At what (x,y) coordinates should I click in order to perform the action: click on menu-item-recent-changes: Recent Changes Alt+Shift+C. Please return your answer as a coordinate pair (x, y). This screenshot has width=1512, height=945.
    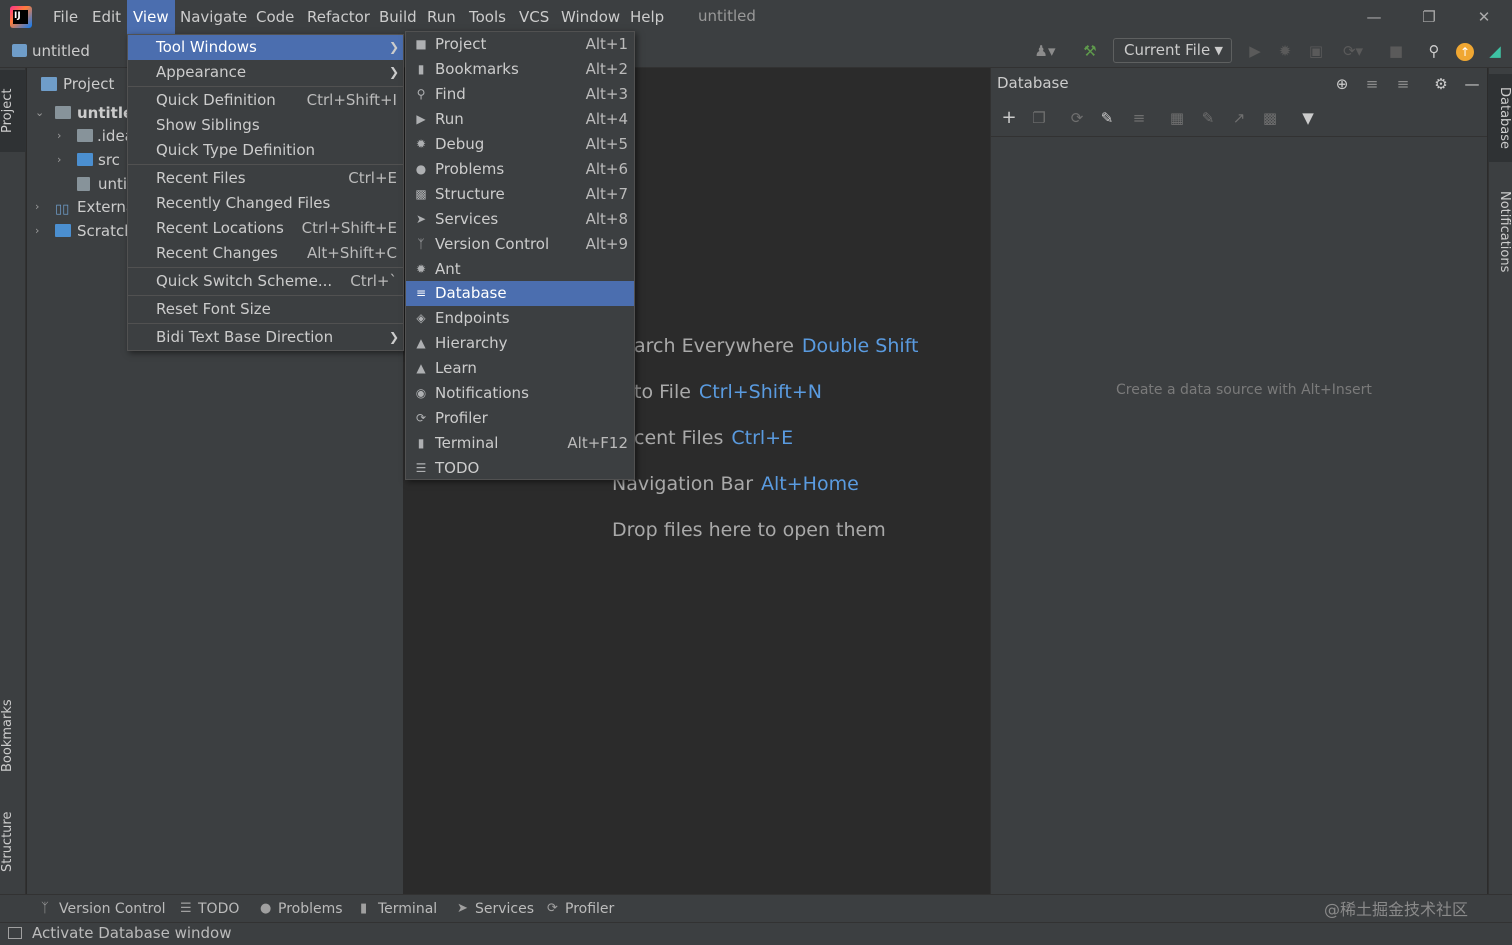
    Looking at the image, I should click on (265, 253).